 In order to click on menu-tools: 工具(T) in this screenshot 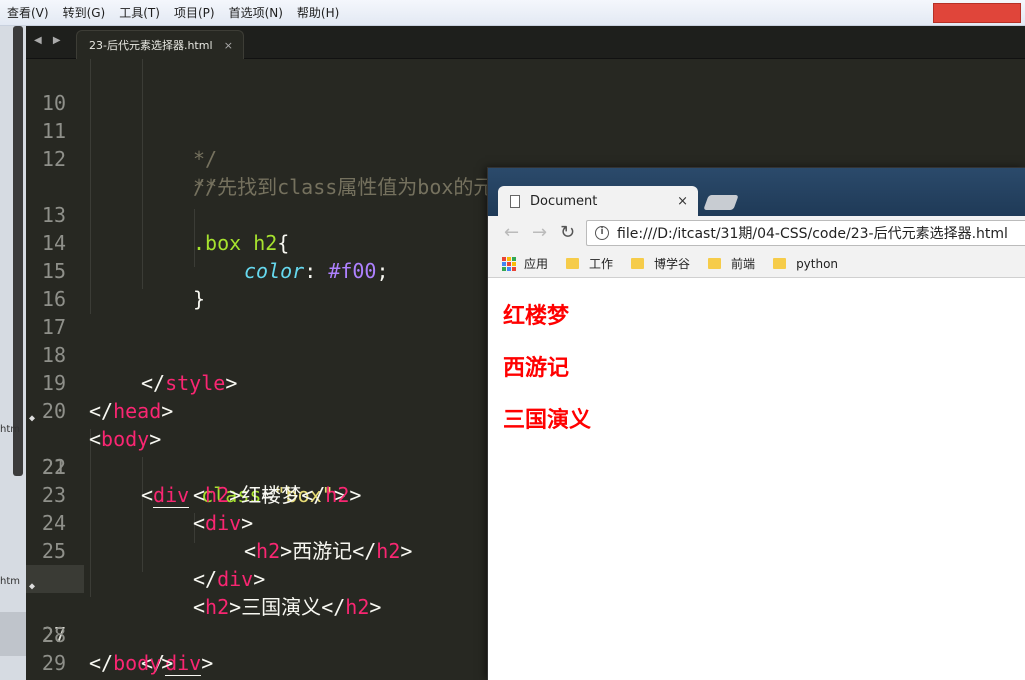, I will do `click(139, 12)`.